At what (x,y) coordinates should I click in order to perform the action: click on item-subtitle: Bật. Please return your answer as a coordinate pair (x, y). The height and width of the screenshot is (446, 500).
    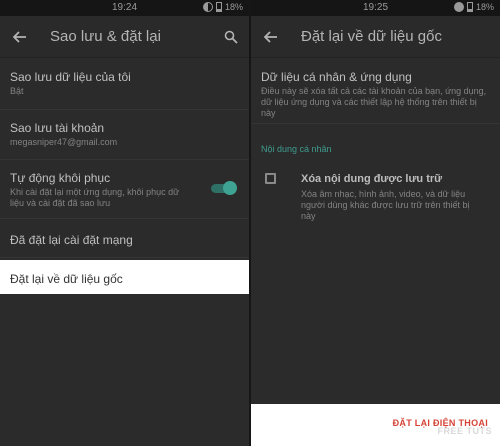
    Looking at the image, I should click on (17, 91).